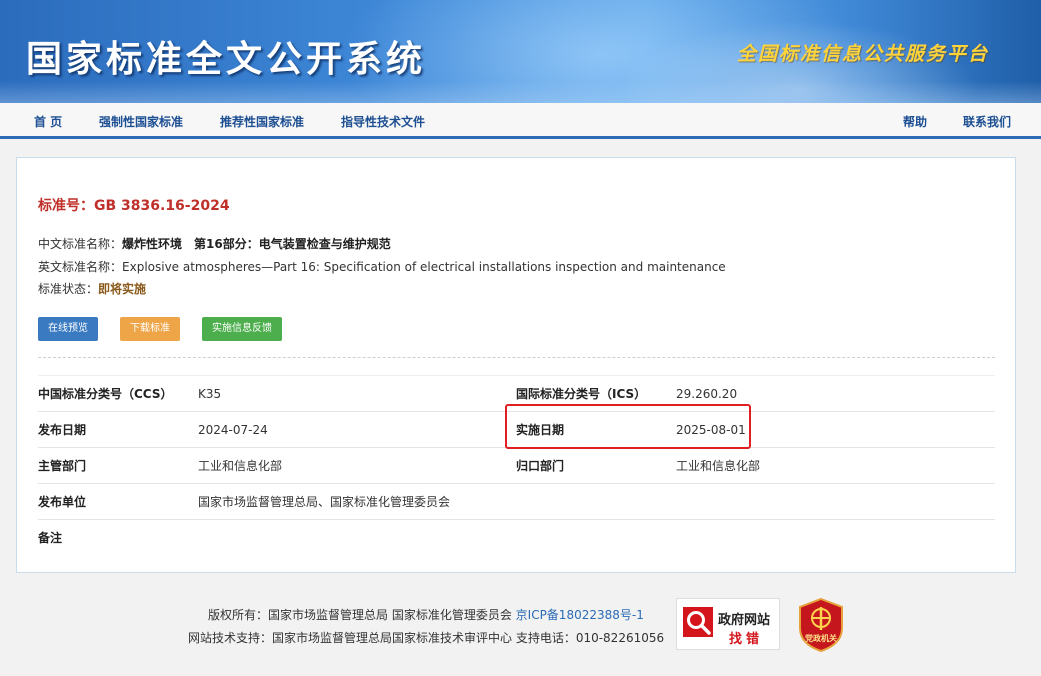 Image resolution: width=1041 pixels, height=676 pixels. I want to click on table-row: 主管部门 工业和信息化部 归口部门 工业和信息化部, so click(516, 465).